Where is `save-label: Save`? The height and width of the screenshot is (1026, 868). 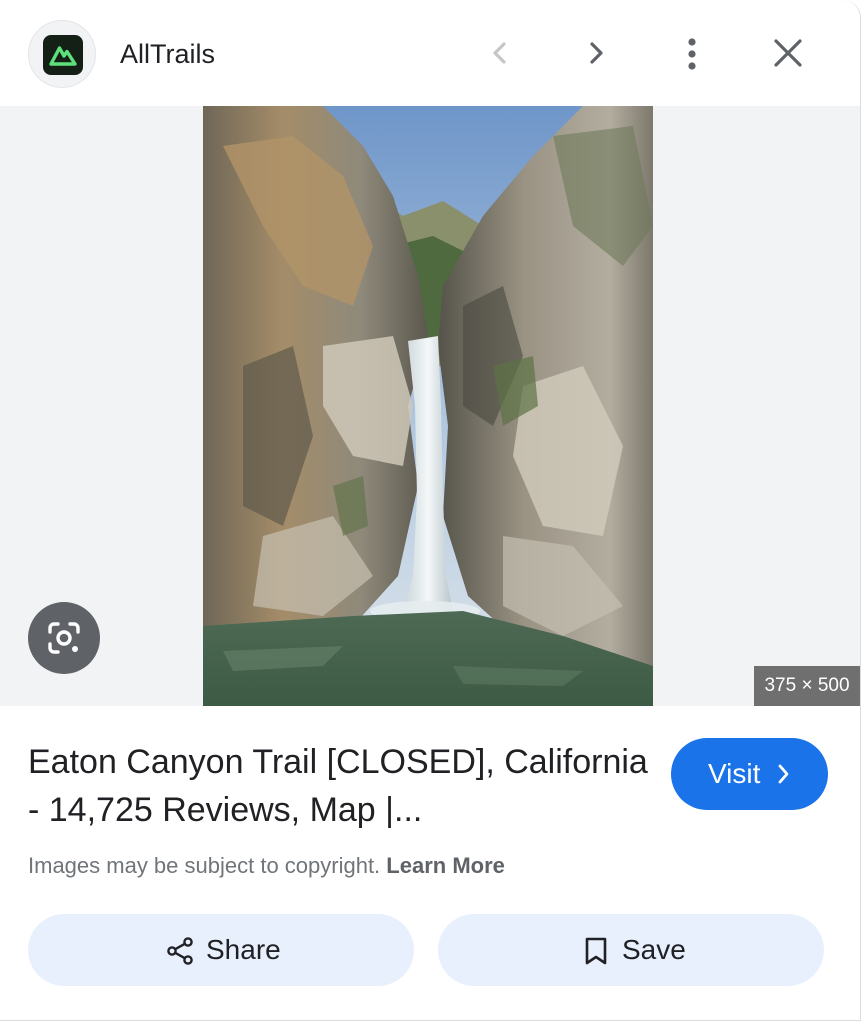
save-label: Save is located at coordinates (654, 949).